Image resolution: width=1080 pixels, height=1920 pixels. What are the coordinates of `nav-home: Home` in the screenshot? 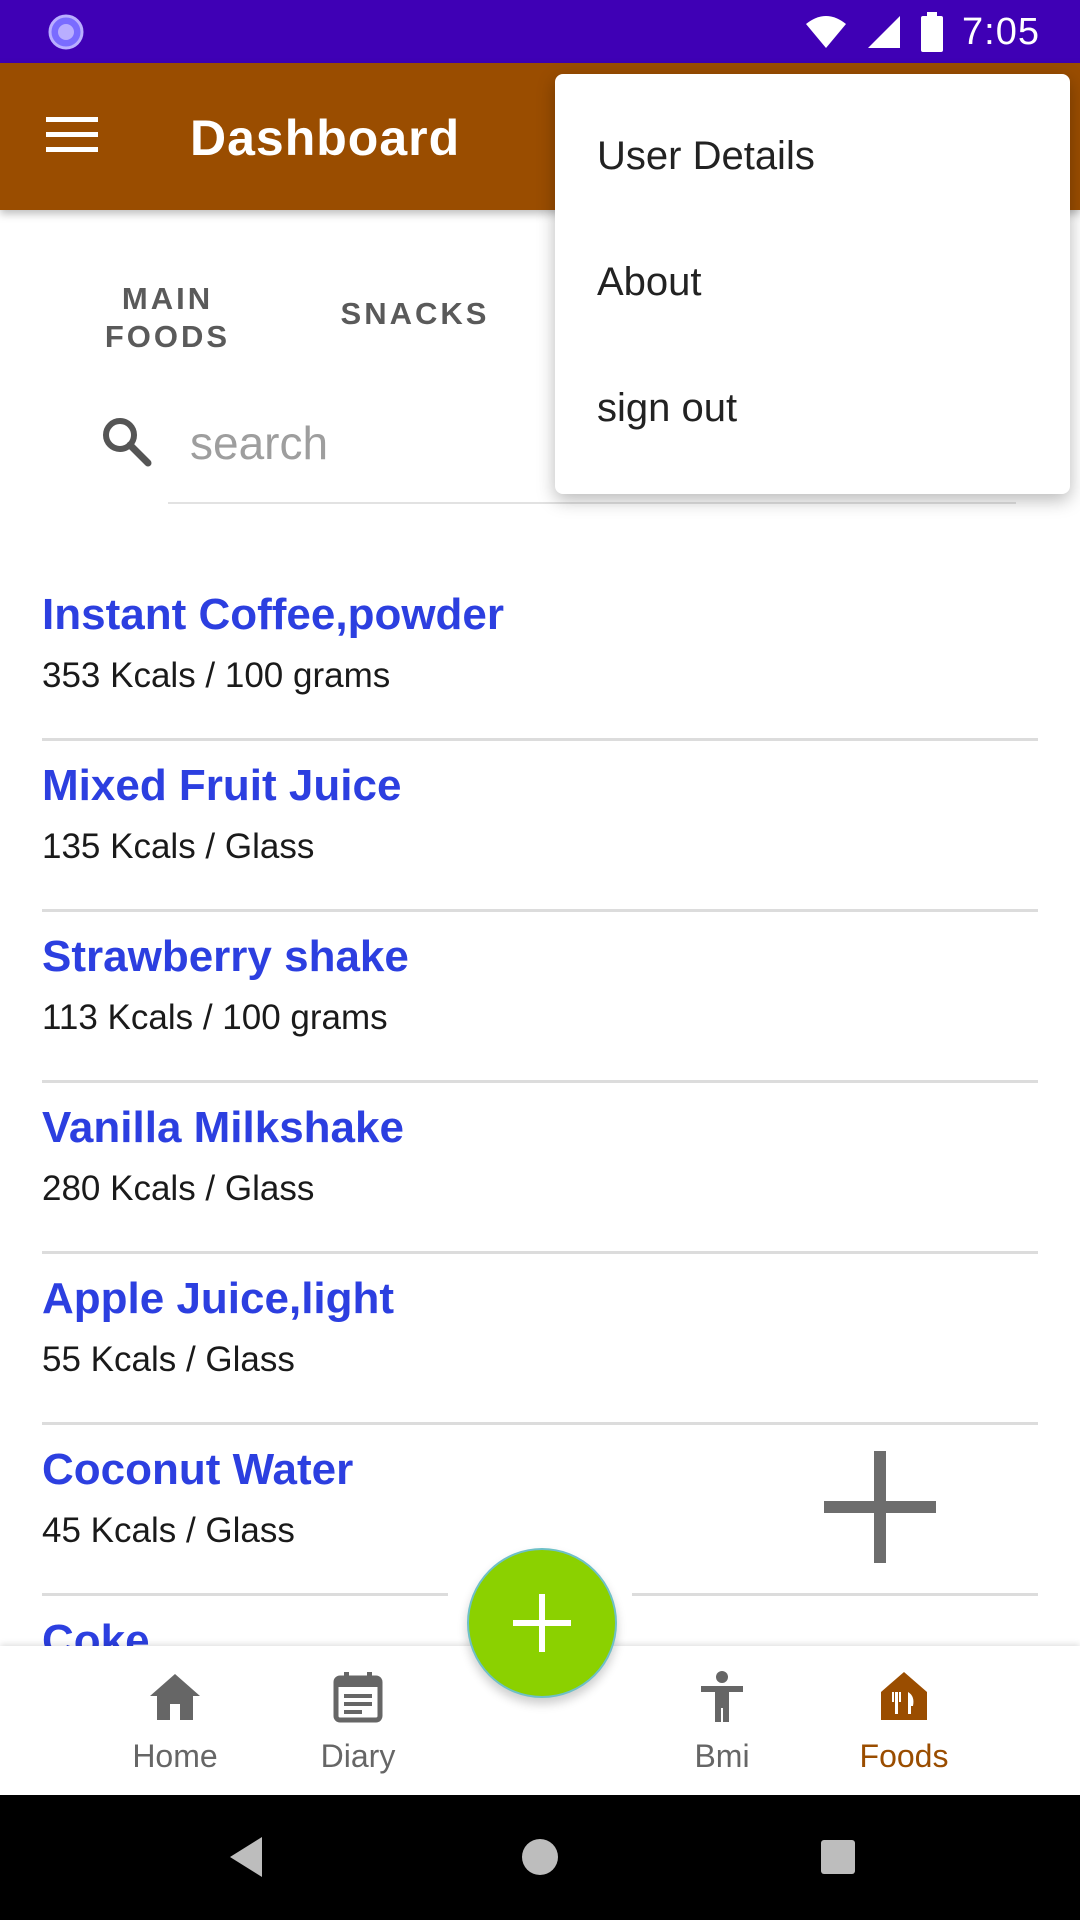 It's located at (175, 1720).